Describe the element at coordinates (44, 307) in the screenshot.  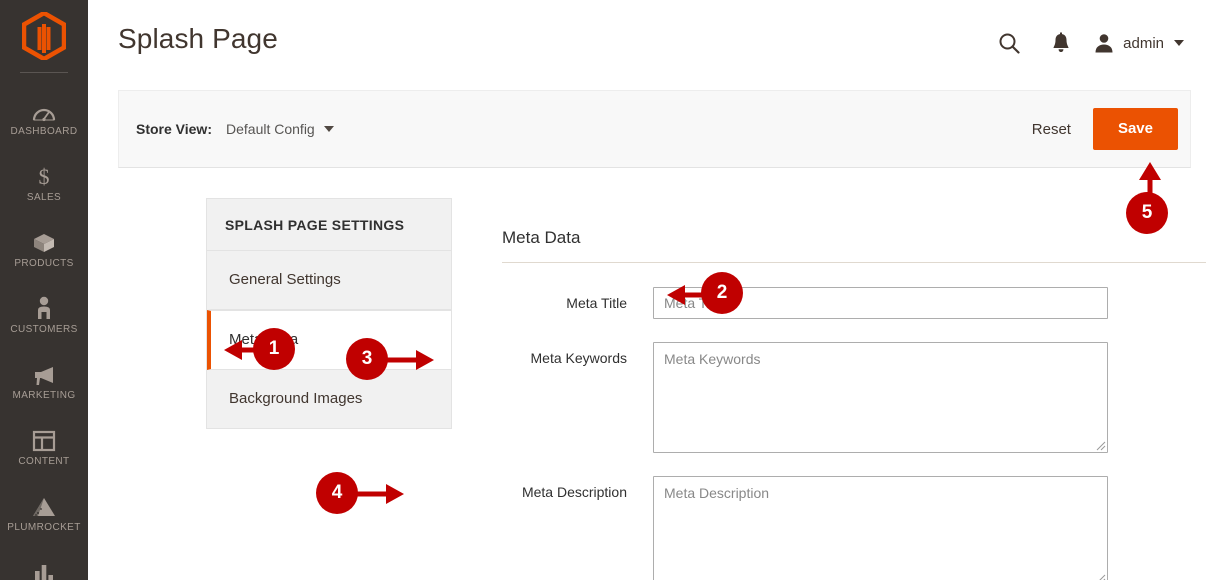
I see `person-icon` at that location.